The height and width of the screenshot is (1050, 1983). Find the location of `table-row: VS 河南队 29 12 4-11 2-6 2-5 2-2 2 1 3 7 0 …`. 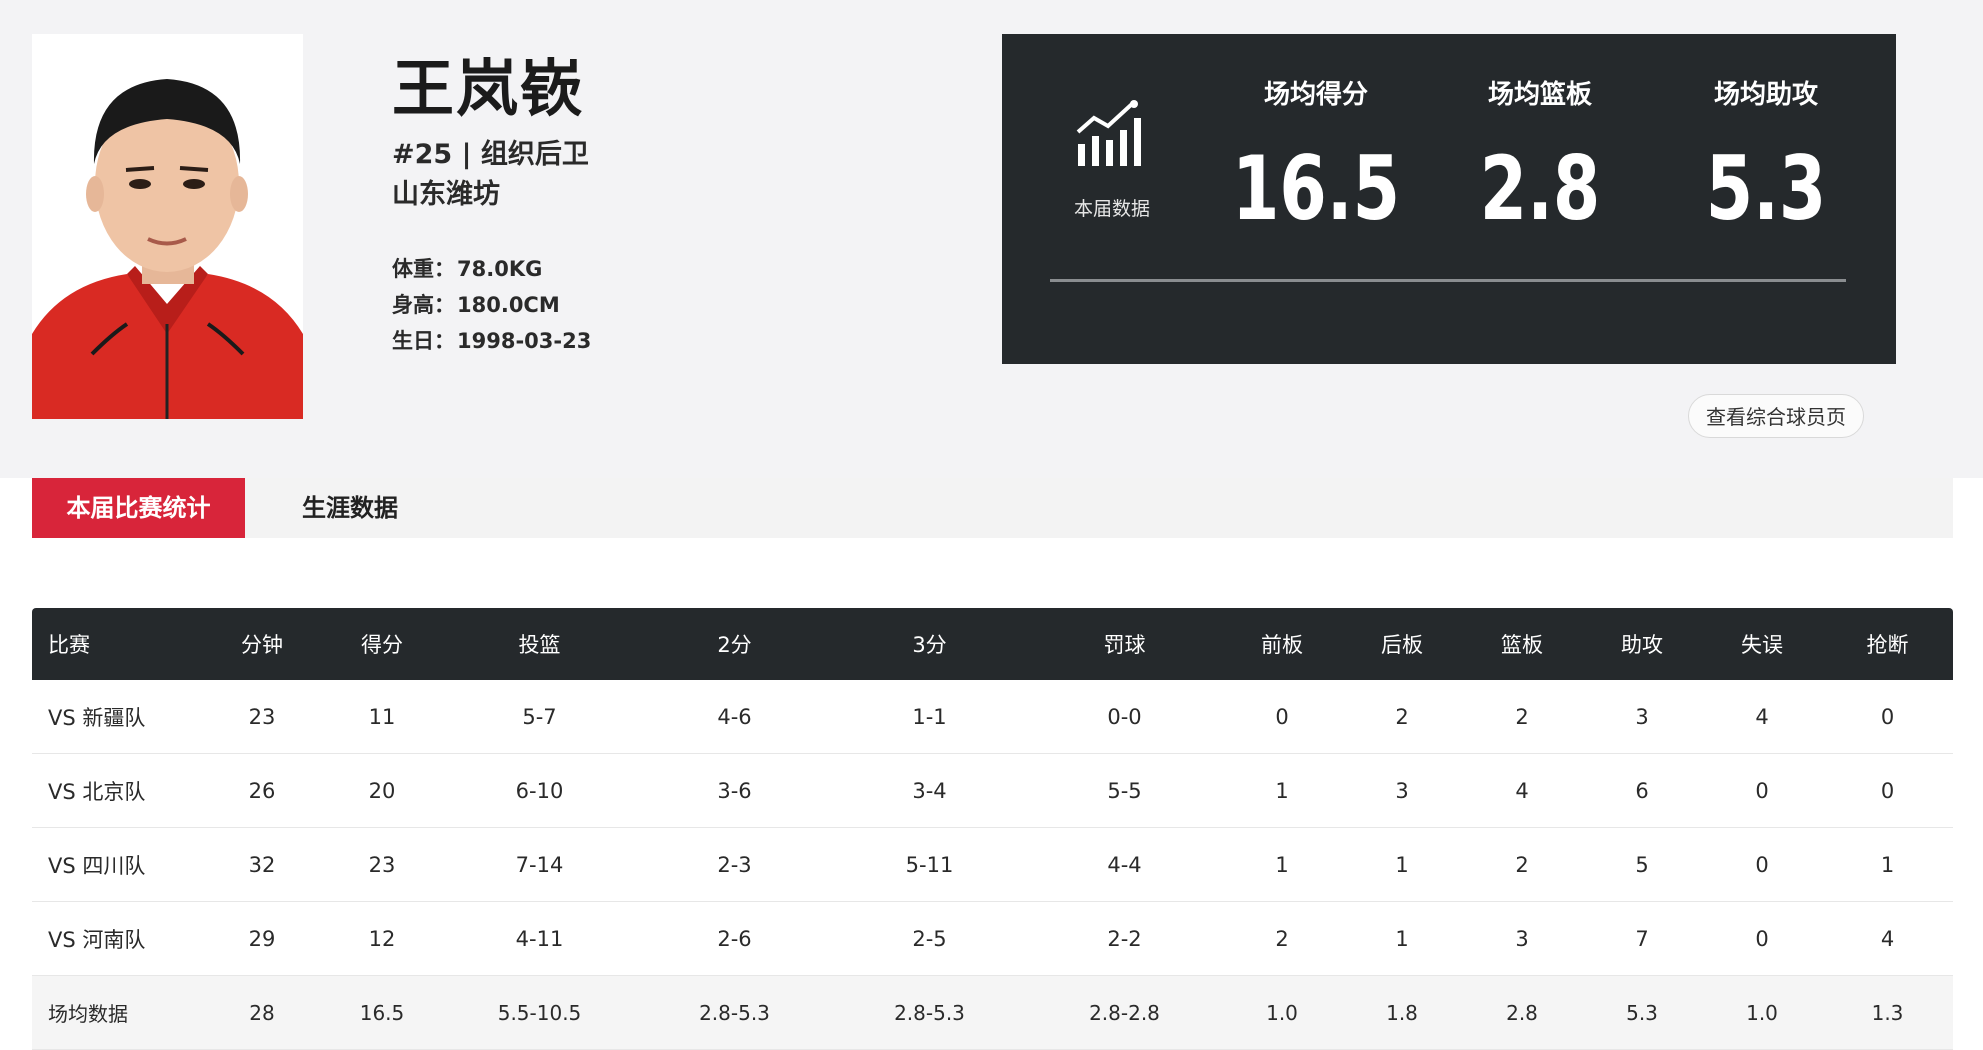

table-row: VS 河南队 29 12 4-11 2-6 2-5 2-2 2 1 3 7 0 … is located at coordinates (992, 938).